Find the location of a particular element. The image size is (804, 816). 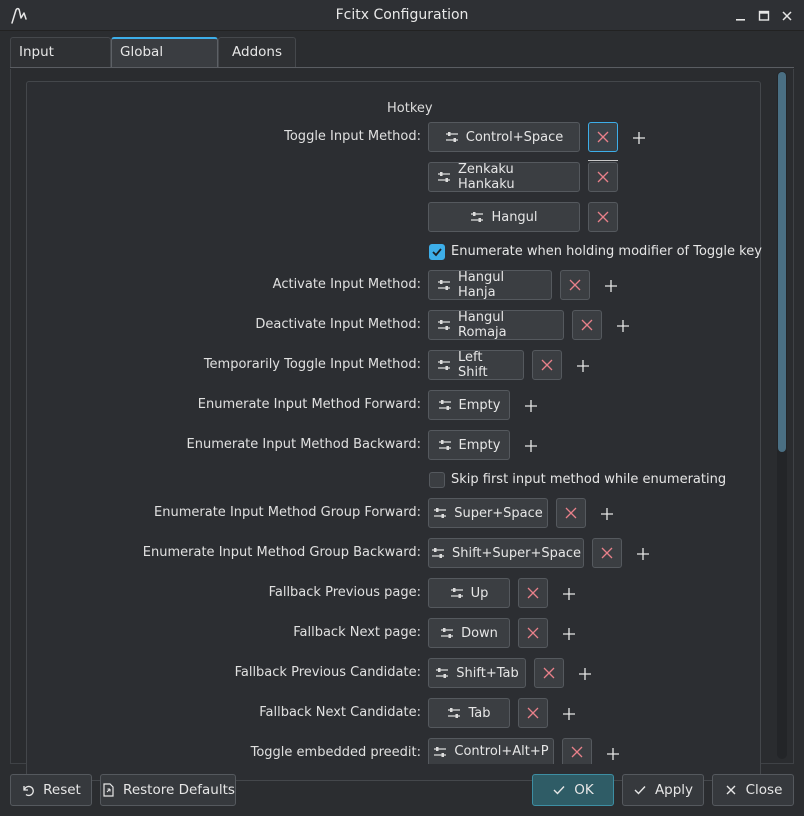

close-button: Close is located at coordinates (753, 790).